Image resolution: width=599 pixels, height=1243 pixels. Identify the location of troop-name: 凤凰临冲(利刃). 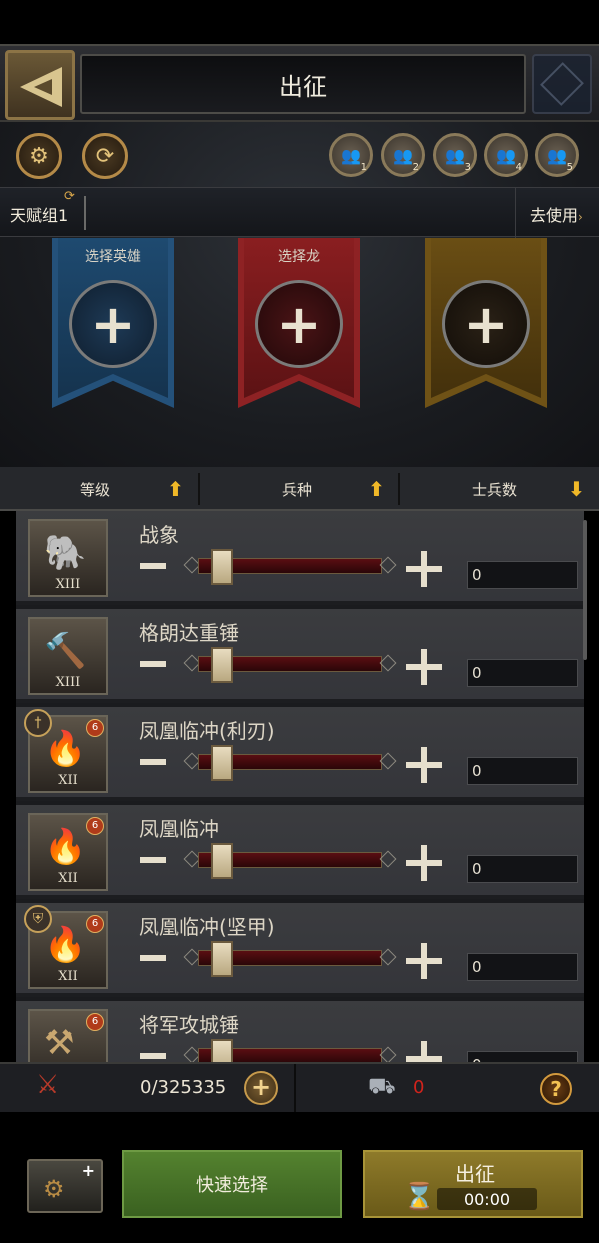
(207, 731).